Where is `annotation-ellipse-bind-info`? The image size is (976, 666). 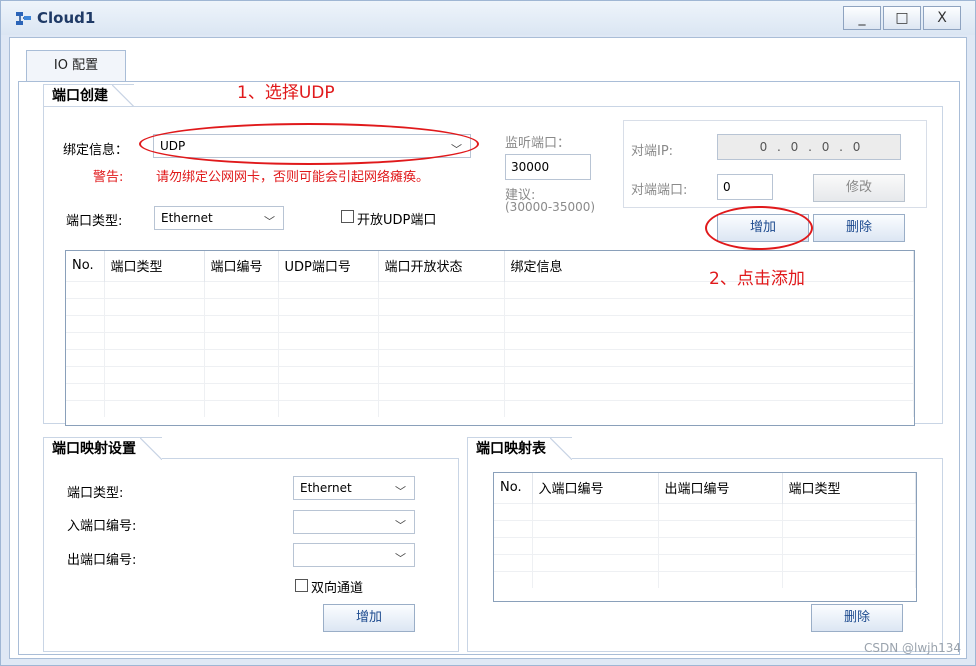
annotation-ellipse-bind-info is located at coordinates (309, 144).